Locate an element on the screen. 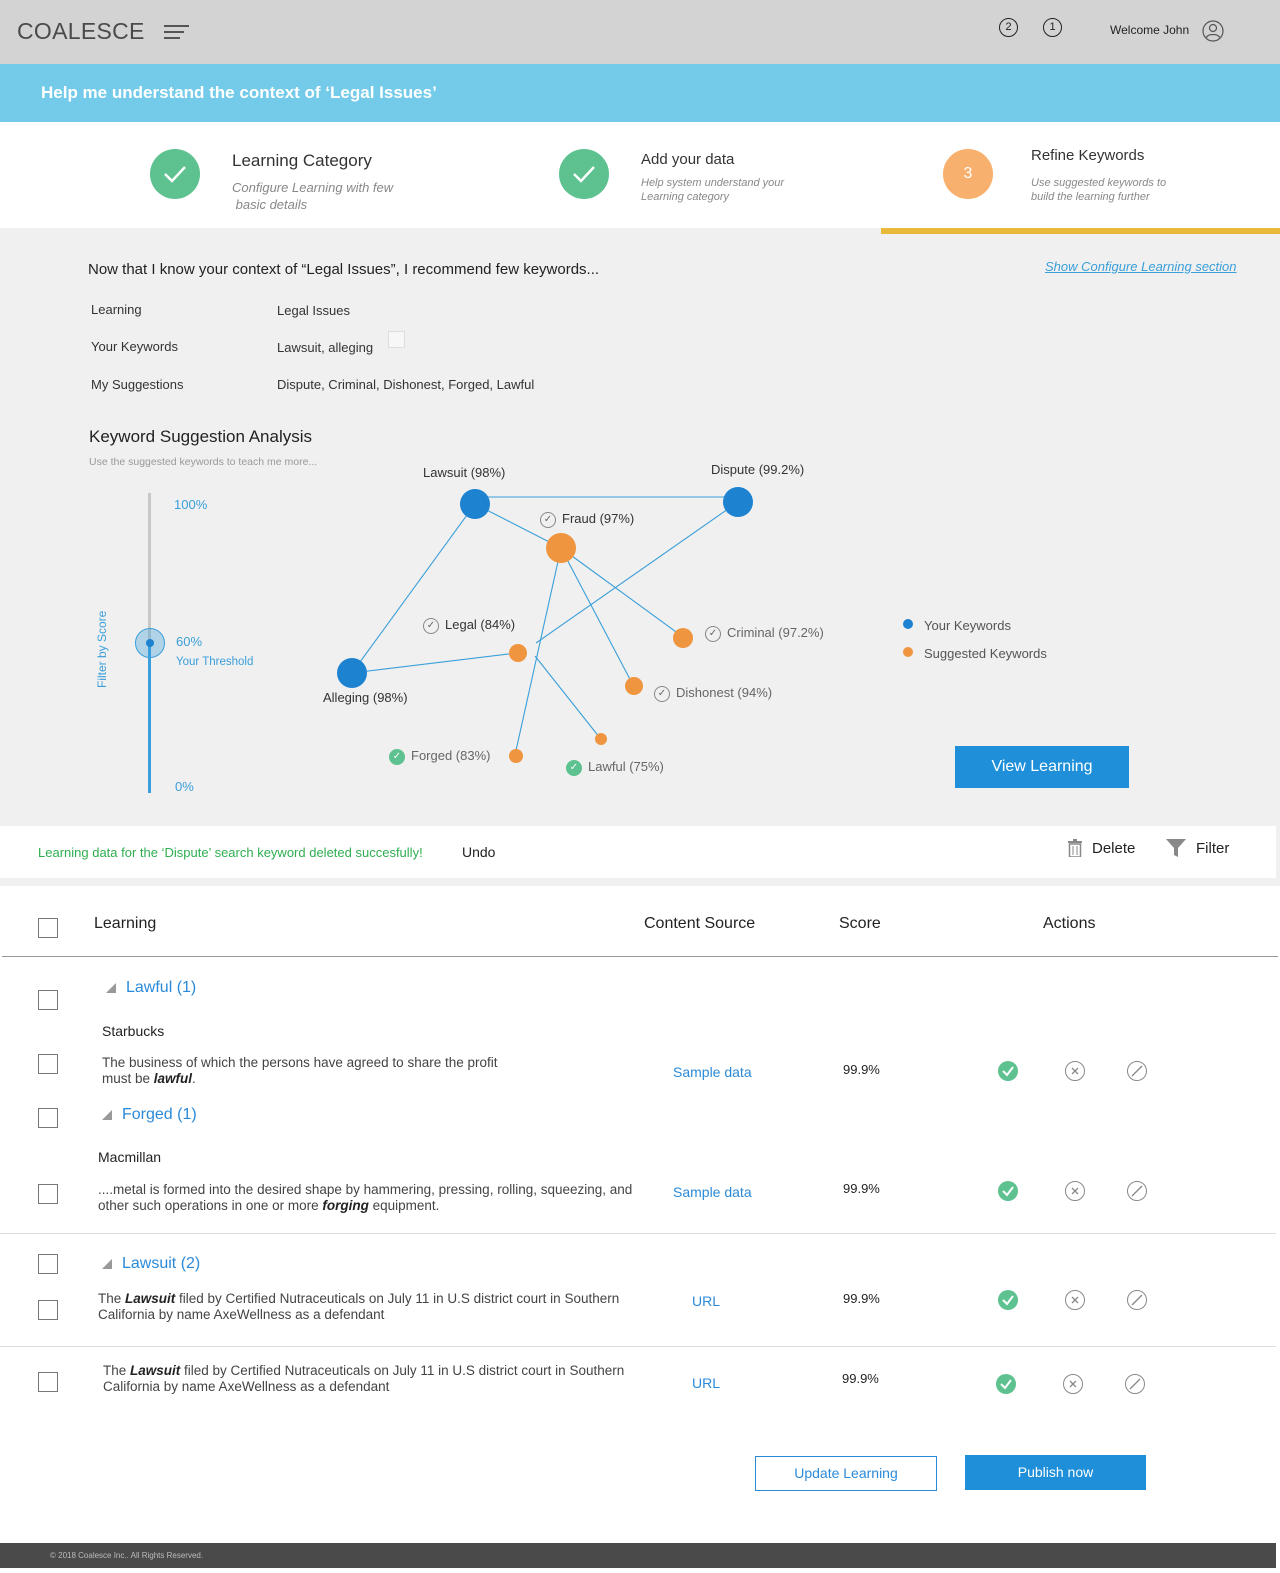 This screenshot has width=1280, height=1573. trash-icon is located at coordinates (1075, 848).